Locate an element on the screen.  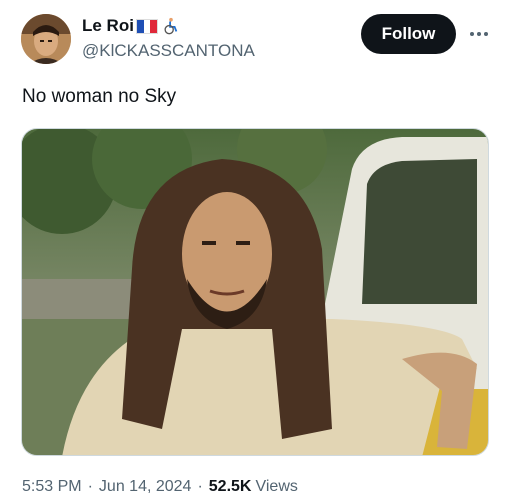
views-count: 52.5K is located at coordinates (230, 486).